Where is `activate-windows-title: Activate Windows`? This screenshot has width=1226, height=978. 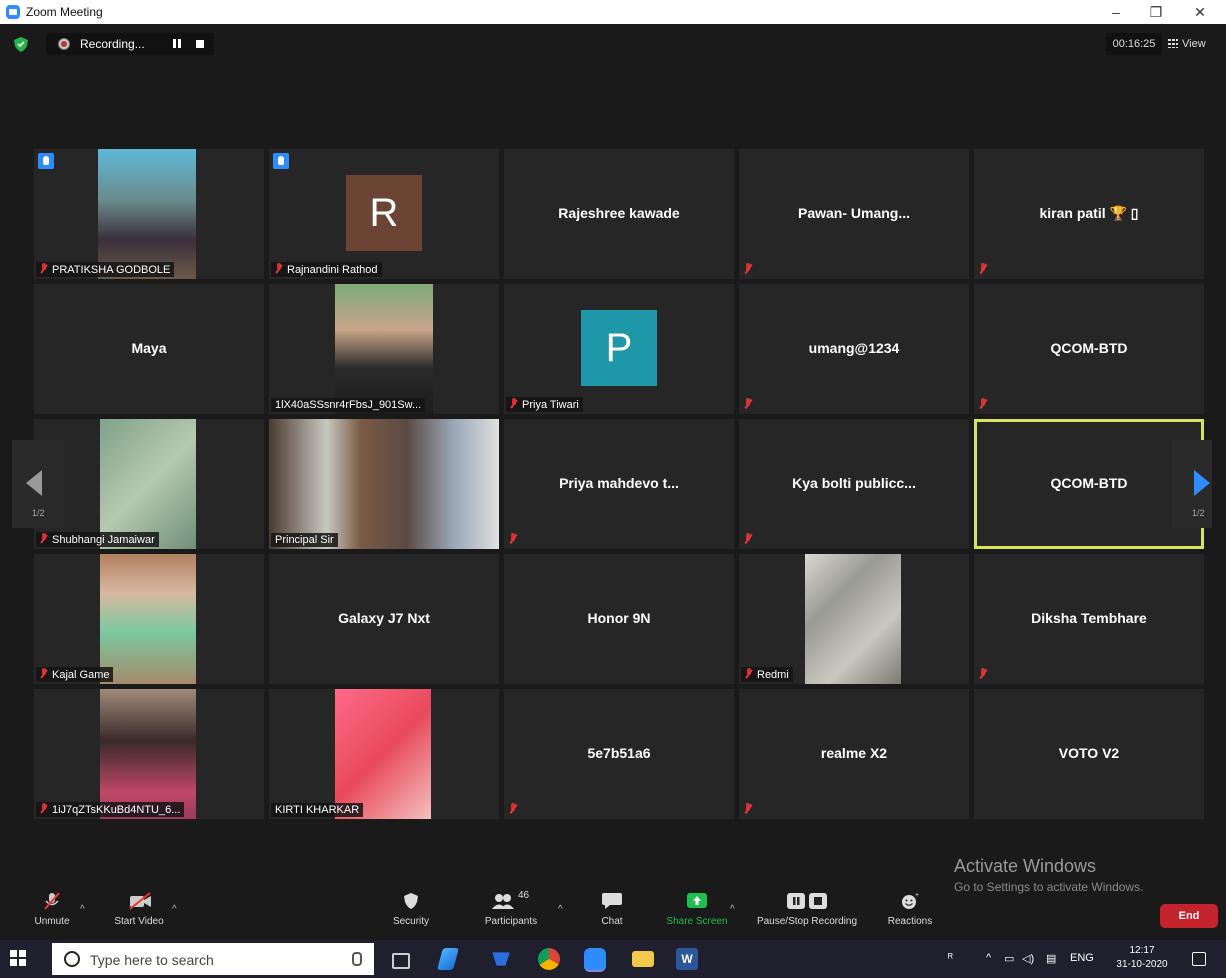
activate-windows-title: Activate Windows is located at coordinates (1025, 866).